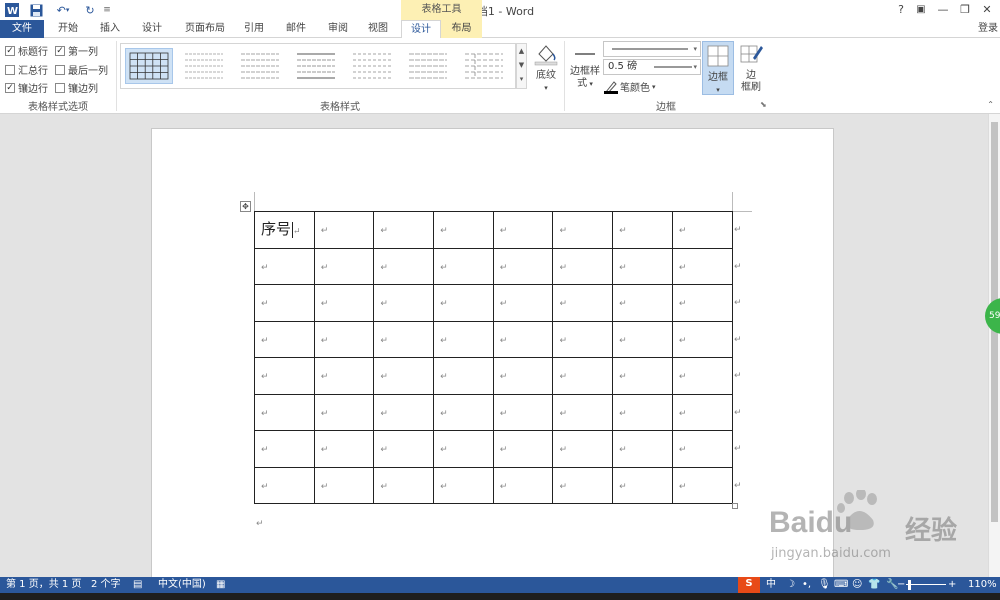 This screenshot has height=600, width=1000. What do you see at coordinates (421, 29) in the screenshot?
I see `tab-table-design: 设计` at bounding box center [421, 29].